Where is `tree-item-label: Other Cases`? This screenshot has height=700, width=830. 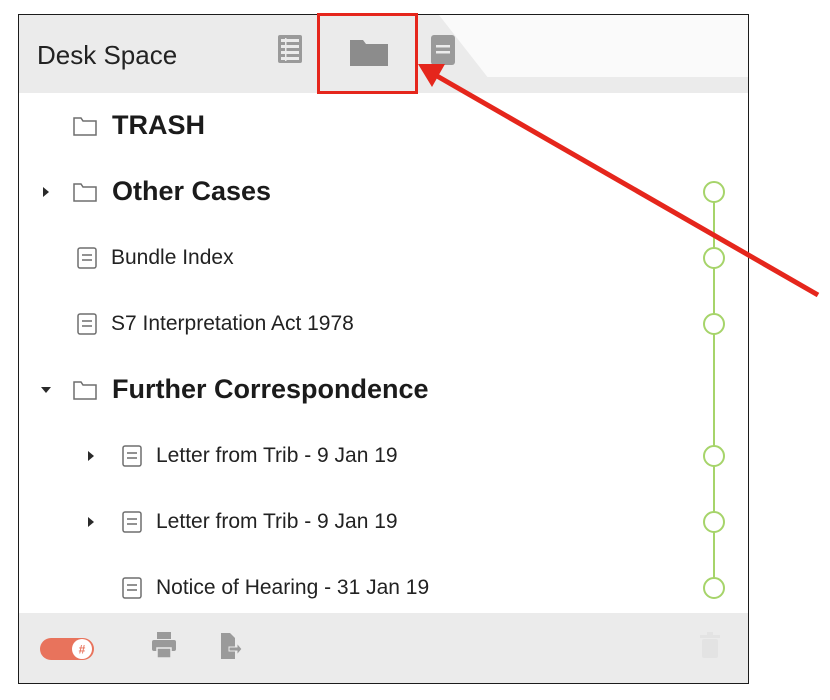 tree-item-label: Other Cases is located at coordinates (192, 191).